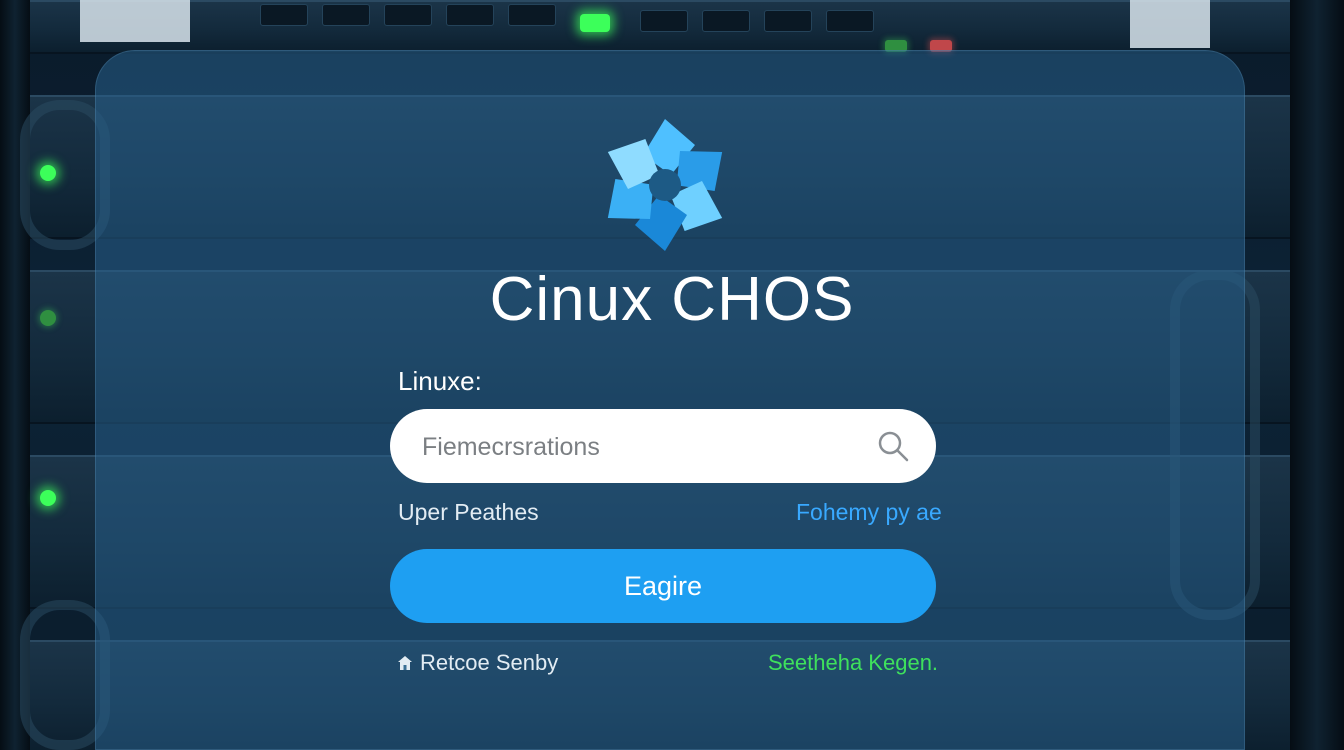 The width and height of the screenshot is (1344, 750). What do you see at coordinates (1317, 375) in the screenshot?
I see `rack-post` at bounding box center [1317, 375].